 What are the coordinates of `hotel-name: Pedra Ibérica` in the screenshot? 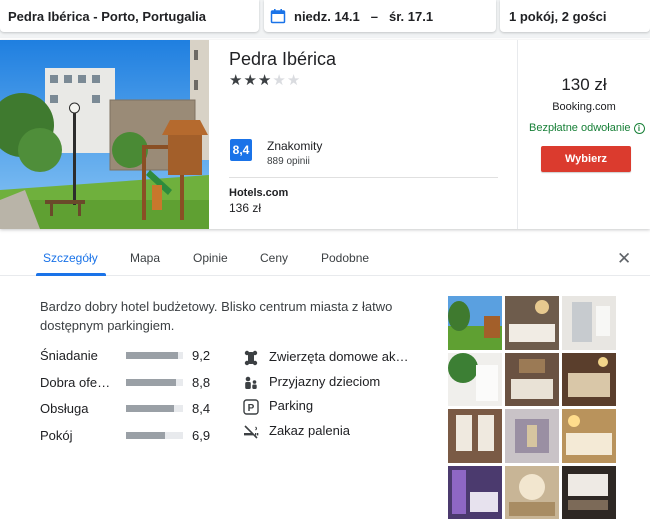 It's located at (282, 59).